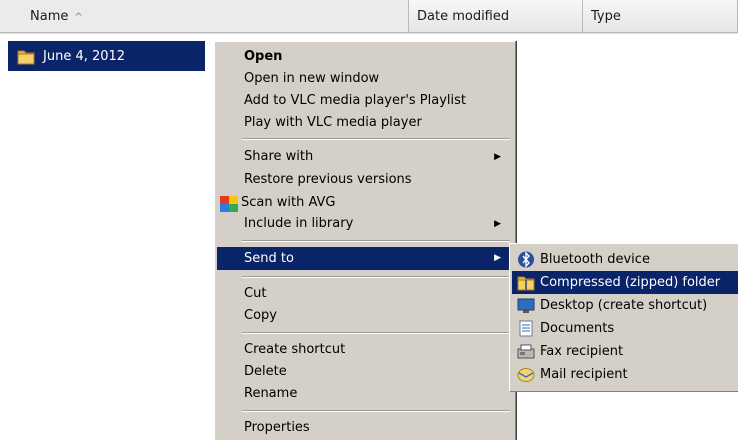 Image resolution: width=738 pixels, height=440 pixels. Describe the element at coordinates (26, 56) in the screenshot. I see `folder-icon` at that location.